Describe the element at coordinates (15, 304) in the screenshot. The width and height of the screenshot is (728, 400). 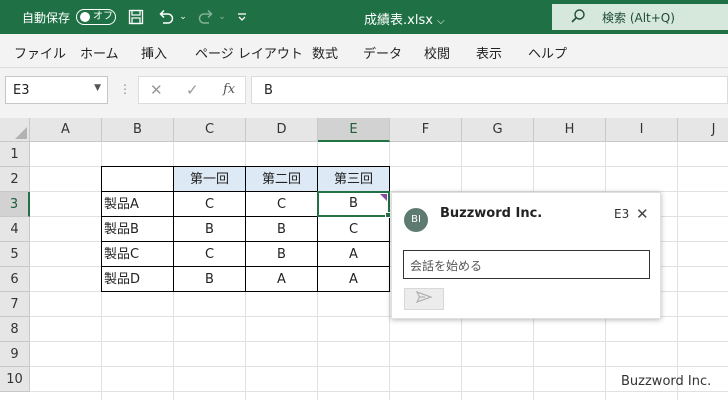
I see `row-header-7: 7` at that location.